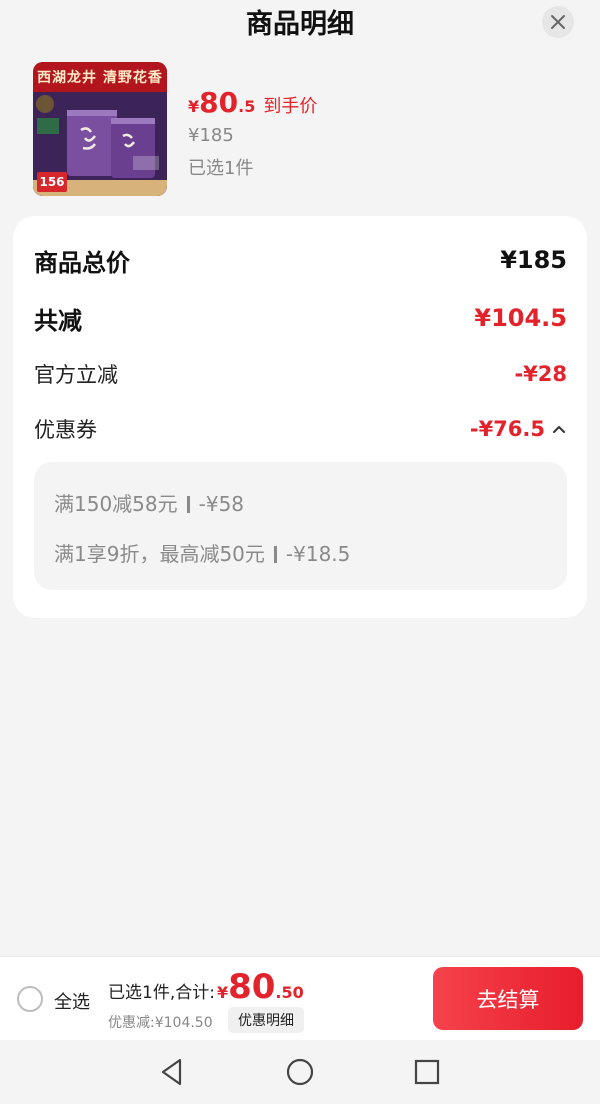 This screenshot has width=600, height=1104. I want to click on discount-detail-button: 优惠明细, so click(266, 1020).